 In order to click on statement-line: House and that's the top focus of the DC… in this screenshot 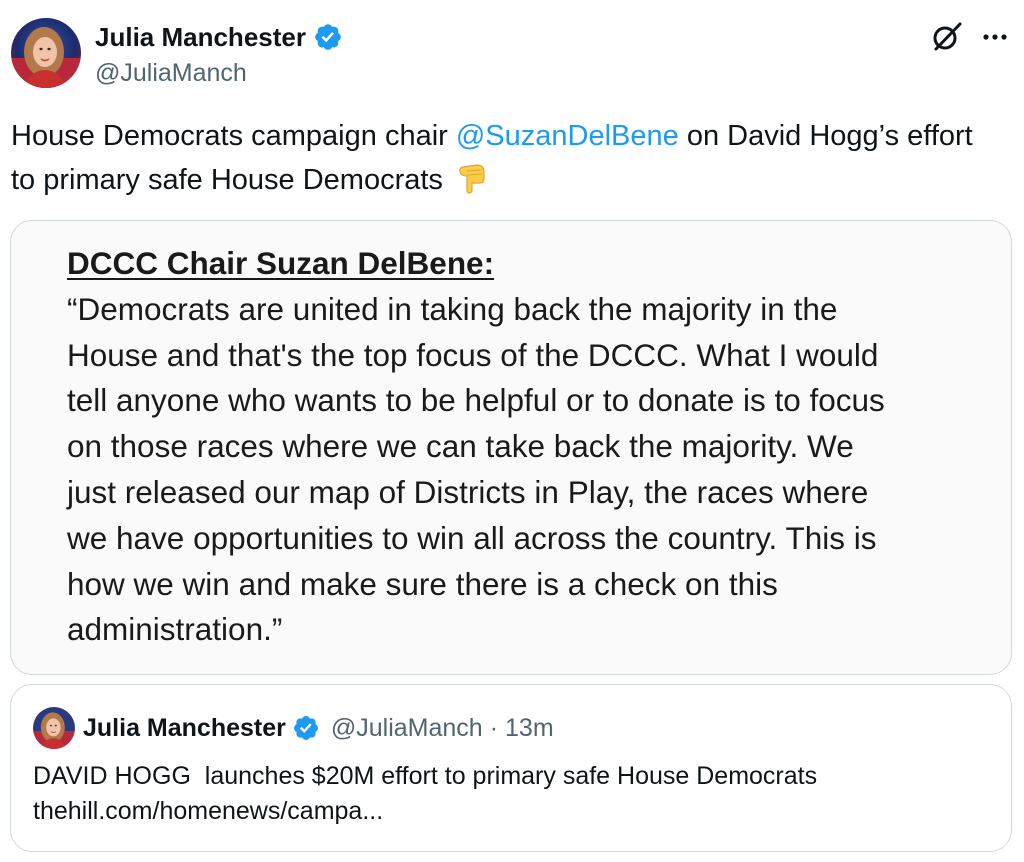, I will do `click(473, 354)`.